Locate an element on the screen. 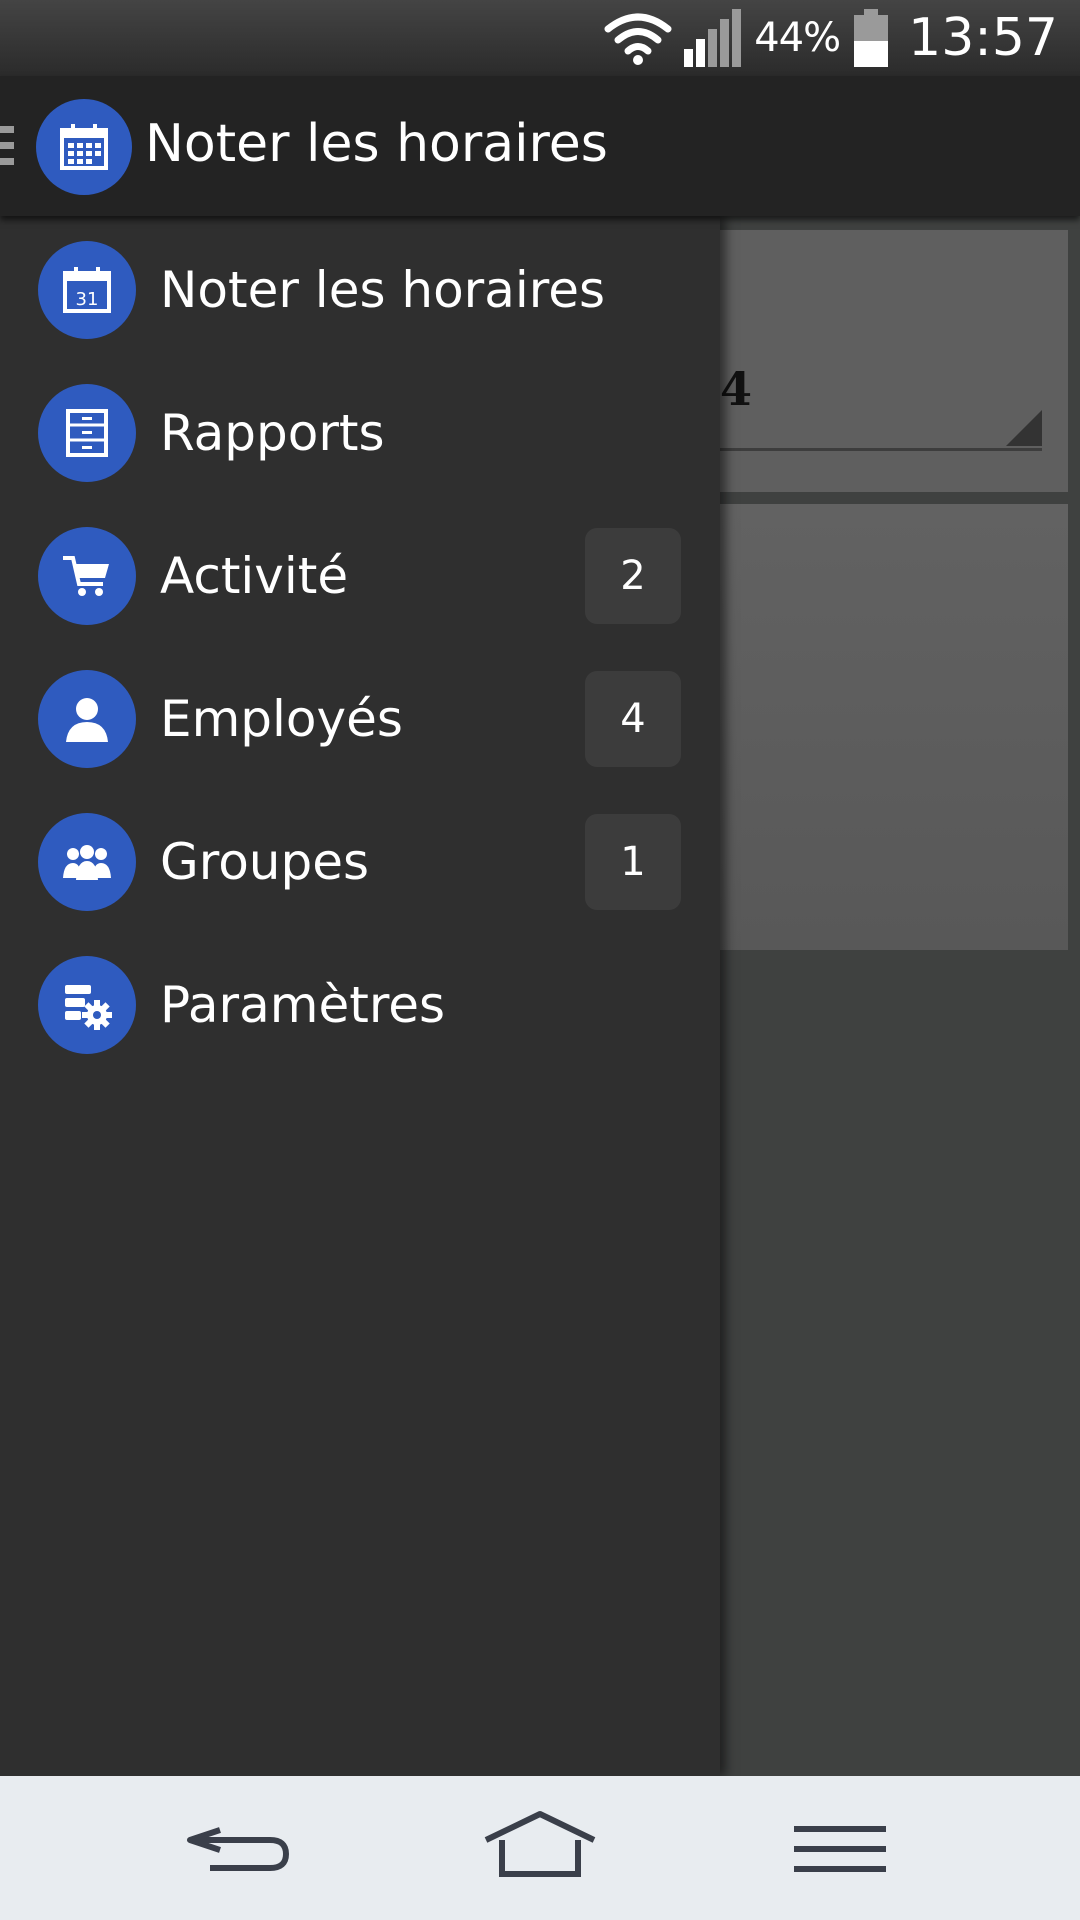 Image resolution: width=1080 pixels, height=1920 pixels. clock: 13:57 is located at coordinates (983, 38).